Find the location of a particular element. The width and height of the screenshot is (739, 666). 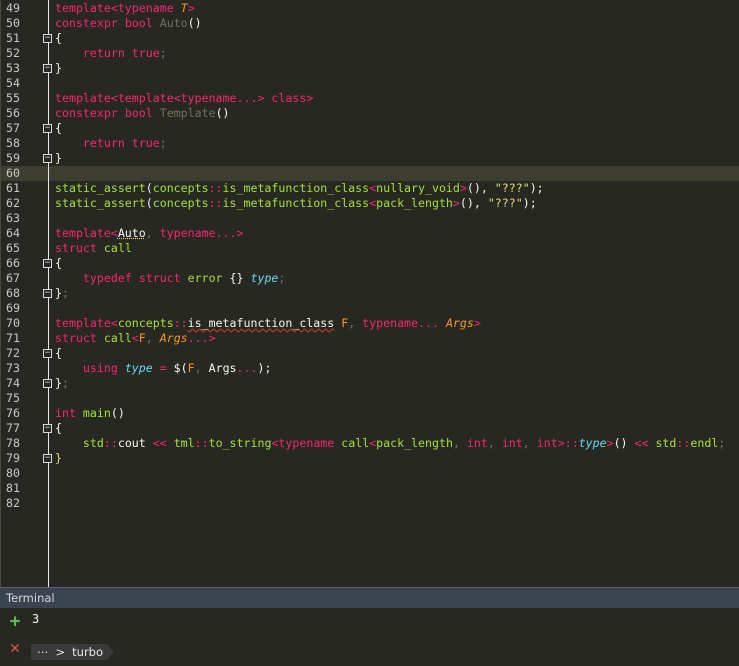

code-text: struct call is located at coordinates (93, 248).